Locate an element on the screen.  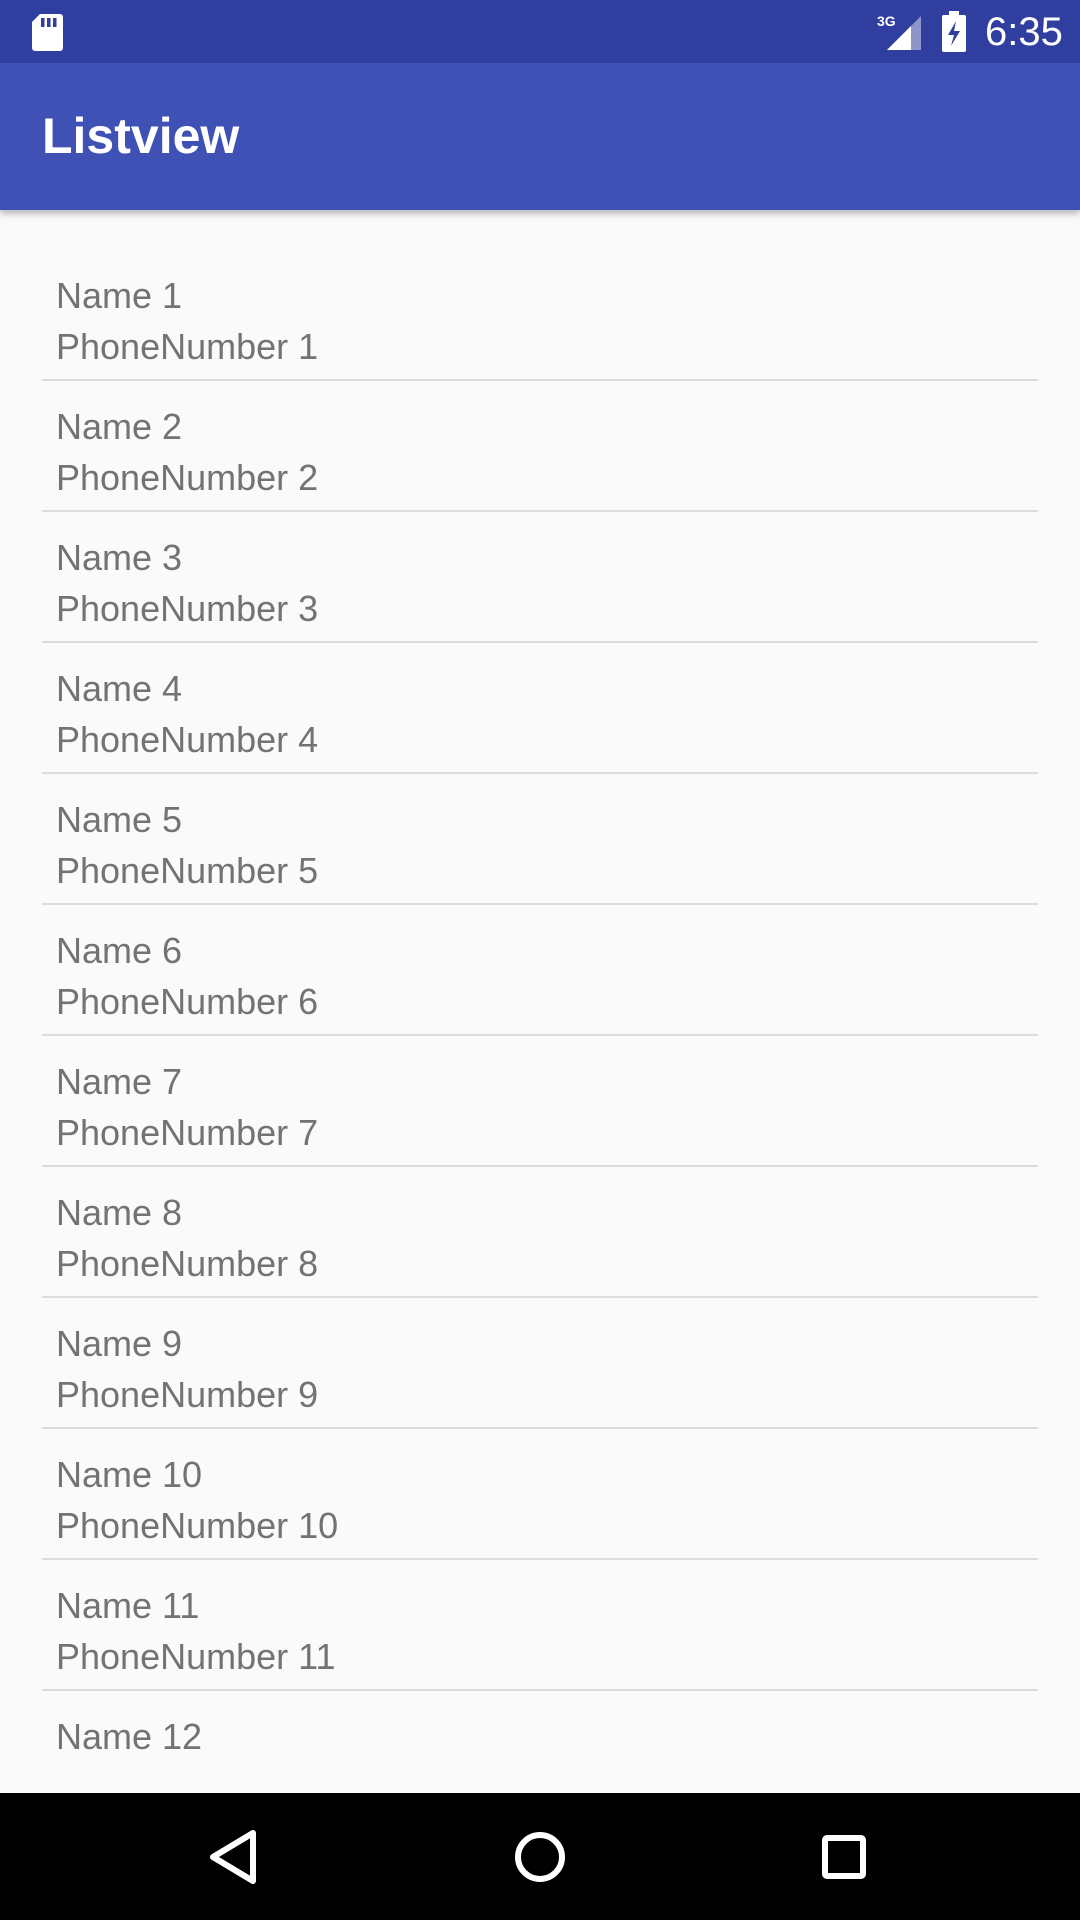
list-item: Name 8 PhoneNumber 8 is located at coordinates (540, 1232).